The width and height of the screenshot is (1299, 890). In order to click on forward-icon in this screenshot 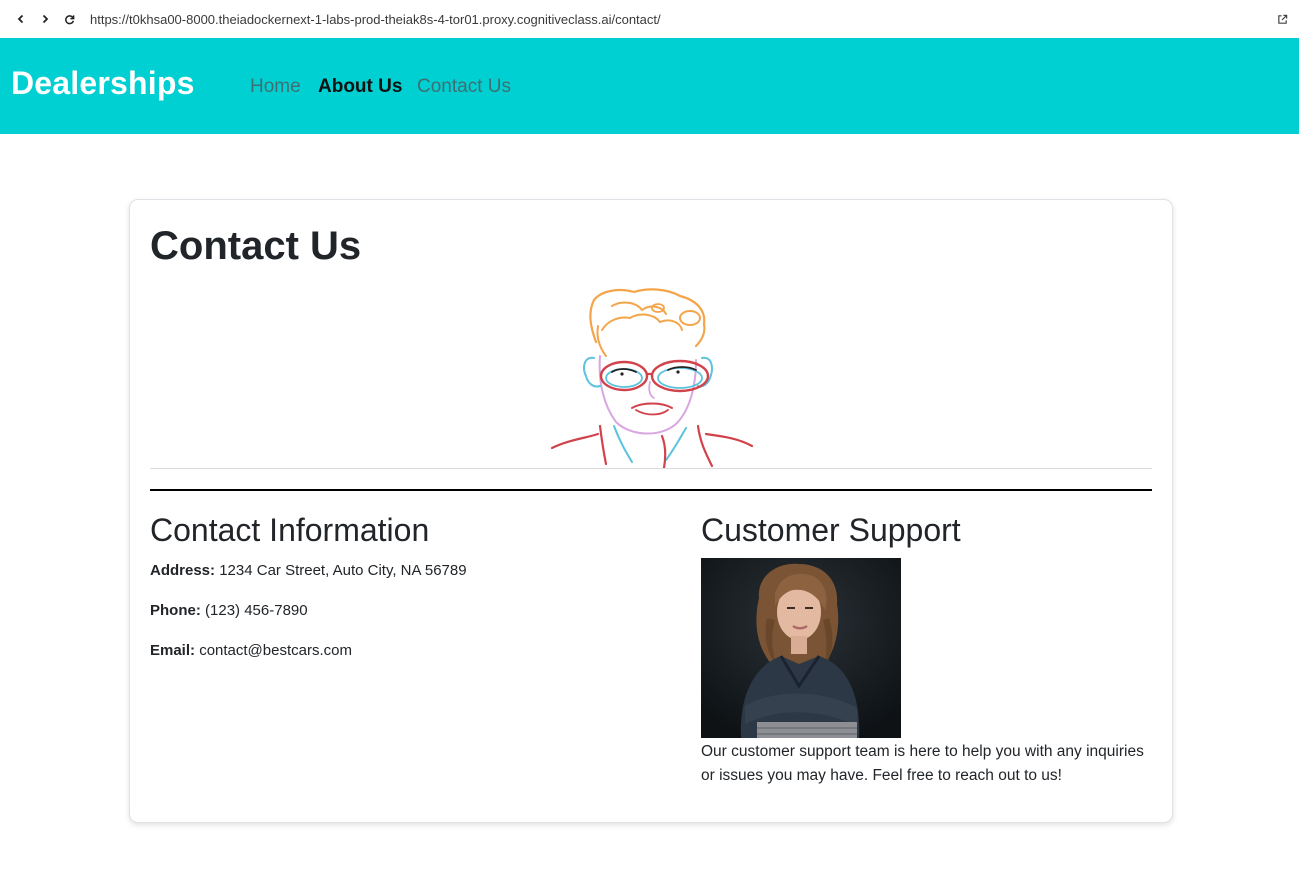, I will do `click(45, 19)`.